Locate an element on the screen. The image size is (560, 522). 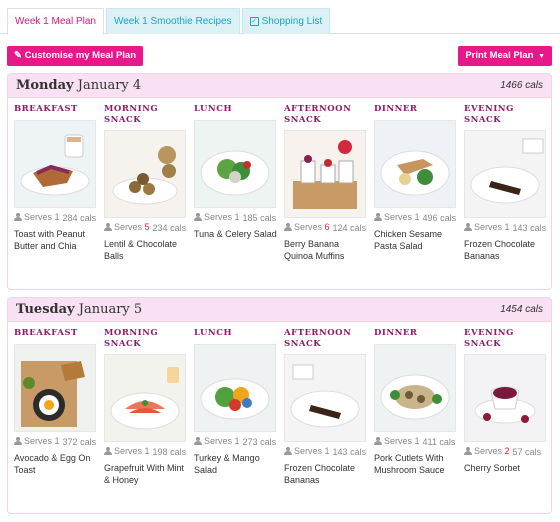
tab-label: Shopping List is located at coordinates (292, 21).